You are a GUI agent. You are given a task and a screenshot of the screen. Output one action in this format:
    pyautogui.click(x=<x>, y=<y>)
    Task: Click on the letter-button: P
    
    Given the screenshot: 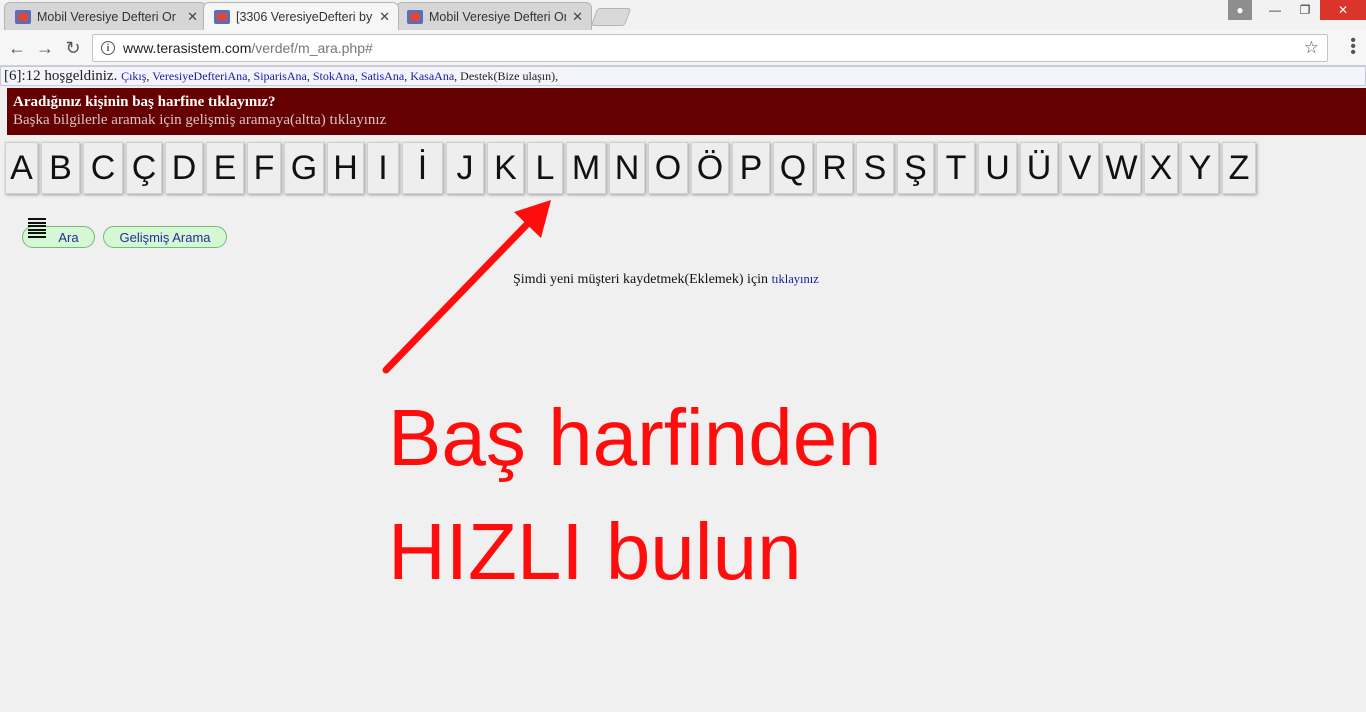 What is the action you would take?
    pyautogui.click(x=751, y=168)
    